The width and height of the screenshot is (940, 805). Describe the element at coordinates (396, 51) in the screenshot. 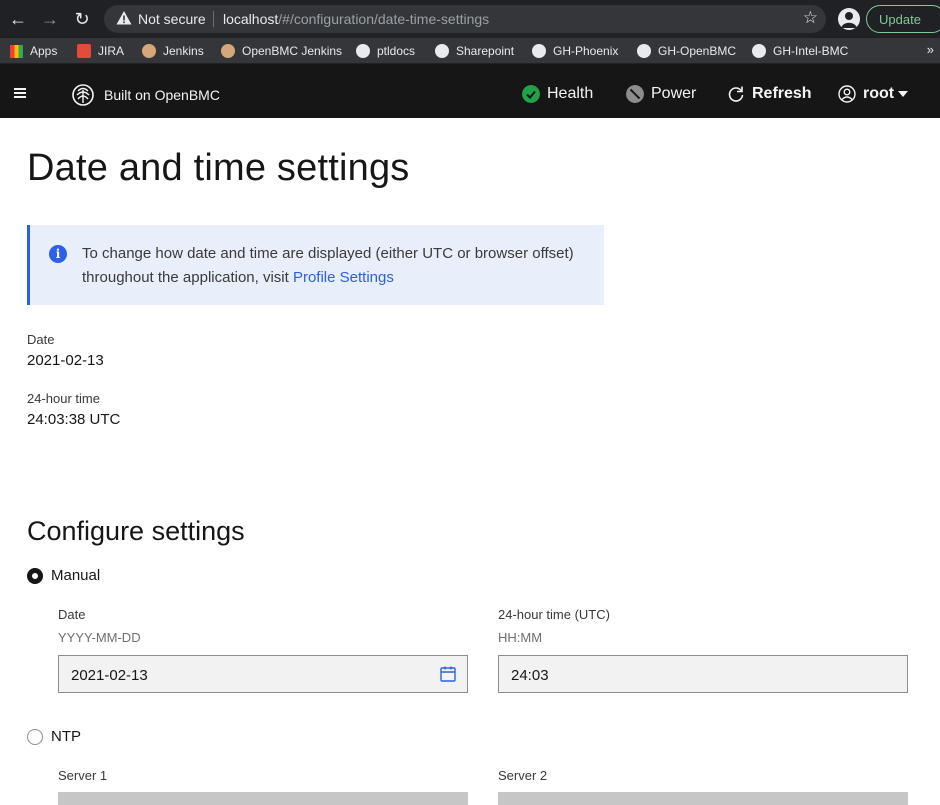

I see `bookmark-label: ptldocs` at that location.